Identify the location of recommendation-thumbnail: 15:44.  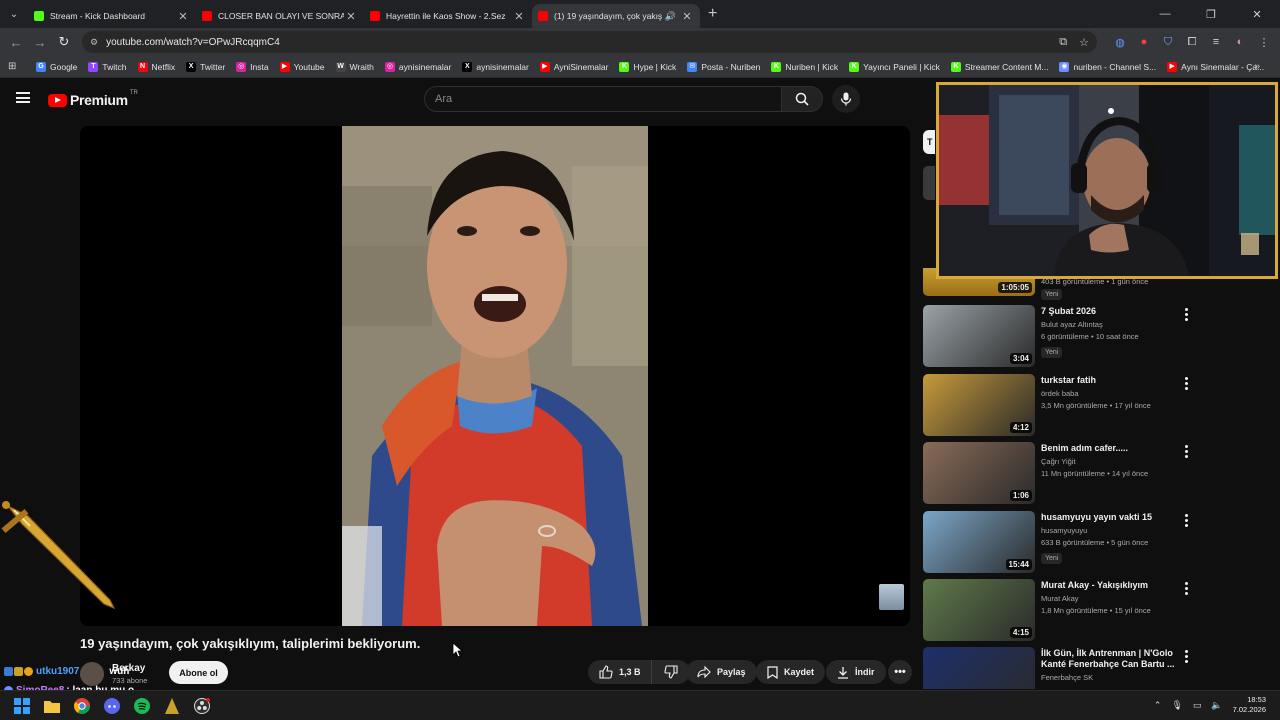
(979, 542).